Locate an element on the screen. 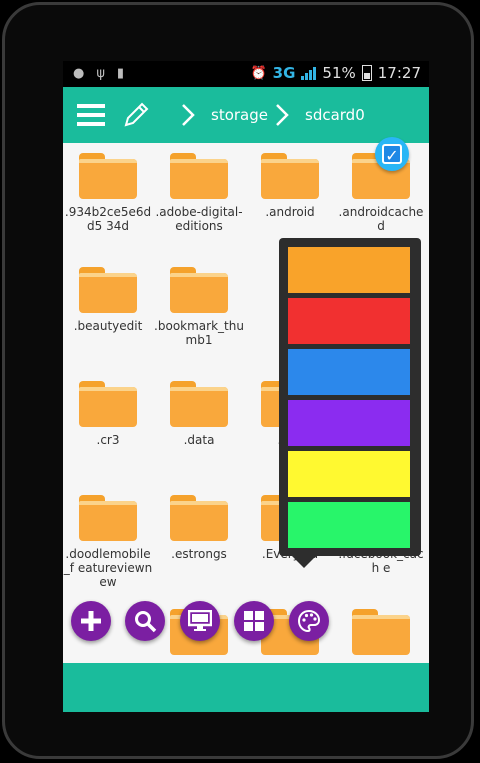 This screenshot has height=763, width=480. folder-item: .android is located at coordinates (290, 181).